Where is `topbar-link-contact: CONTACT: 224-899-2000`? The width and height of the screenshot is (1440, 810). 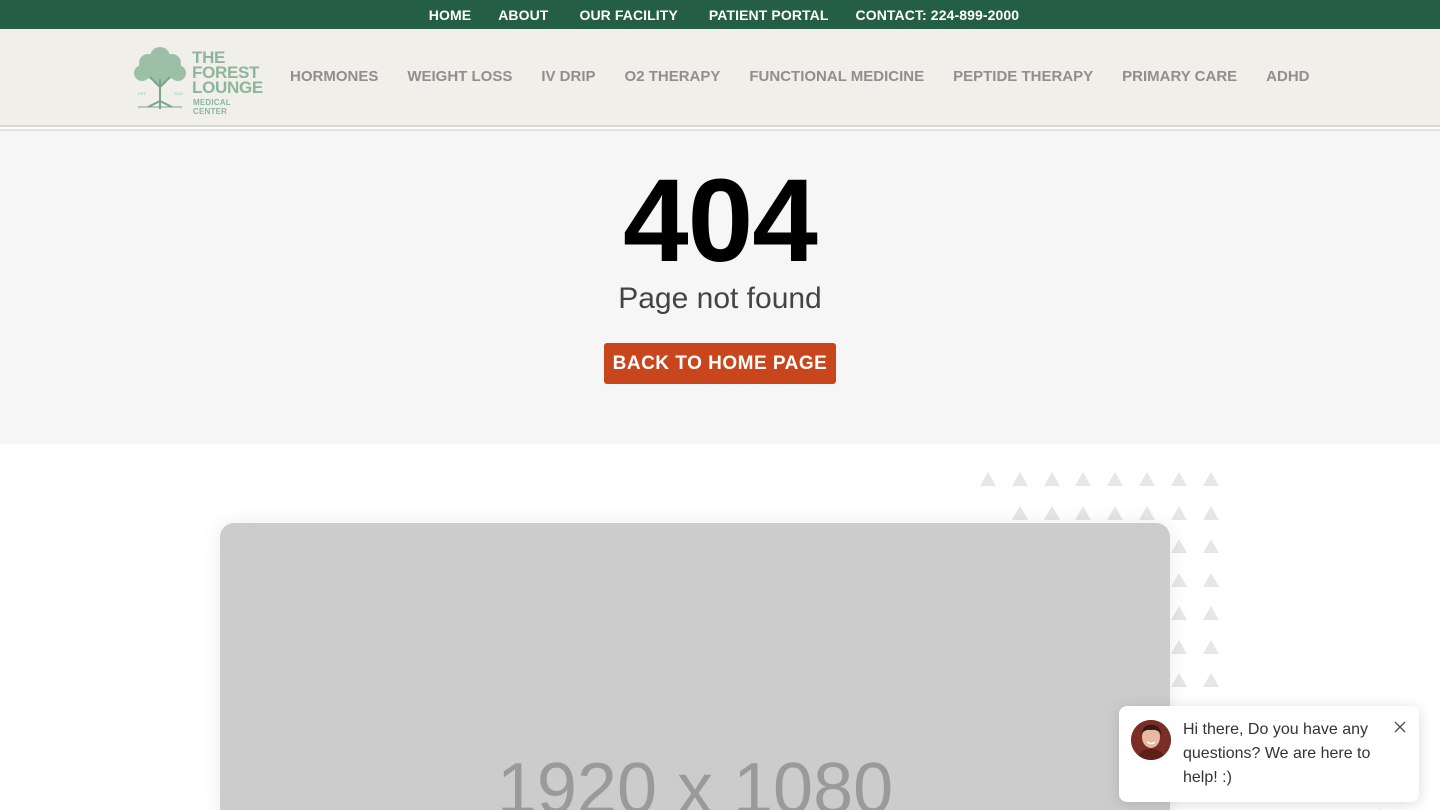
topbar-link-contact: CONTACT: 224-899-2000 is located at coordinates (938, 15).